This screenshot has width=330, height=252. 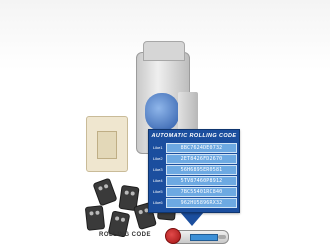 I want to click on control-box-icon, so click(x=107, y=144).